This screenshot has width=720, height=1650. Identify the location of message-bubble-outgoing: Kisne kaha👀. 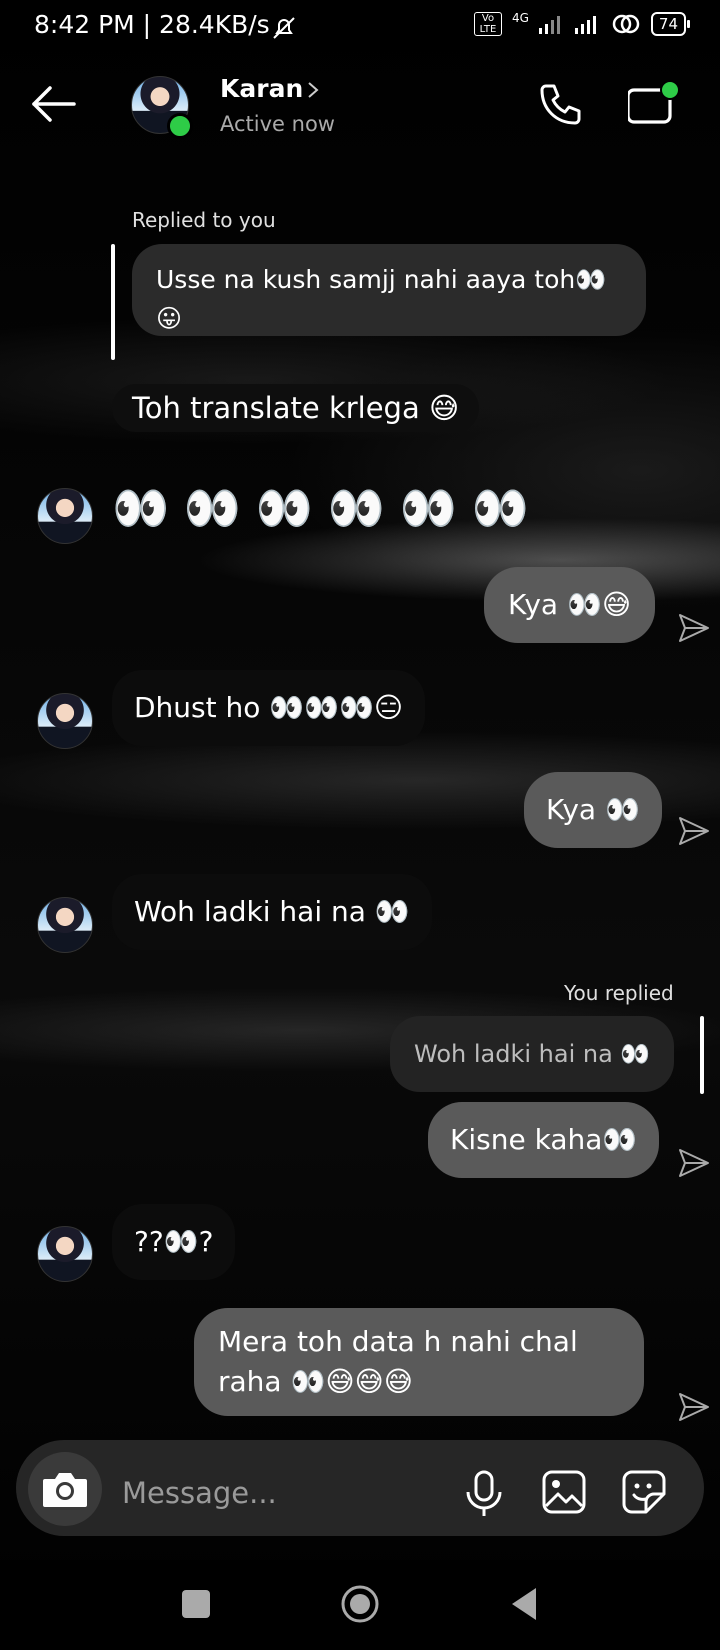
(544, 1140).